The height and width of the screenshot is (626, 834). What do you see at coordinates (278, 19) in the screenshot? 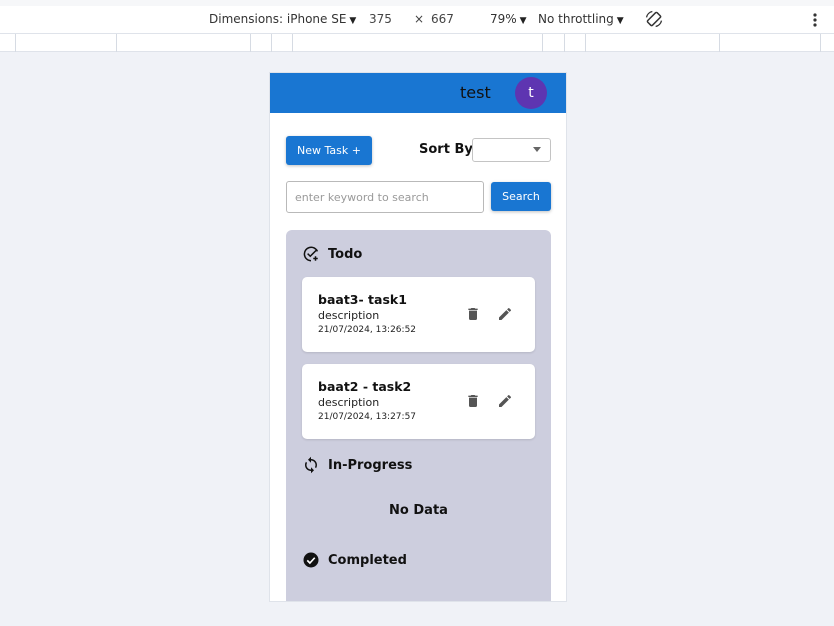
I see `device-dimensions-label: Dimensions: iPhone SE` at bounding box center [278, 19].